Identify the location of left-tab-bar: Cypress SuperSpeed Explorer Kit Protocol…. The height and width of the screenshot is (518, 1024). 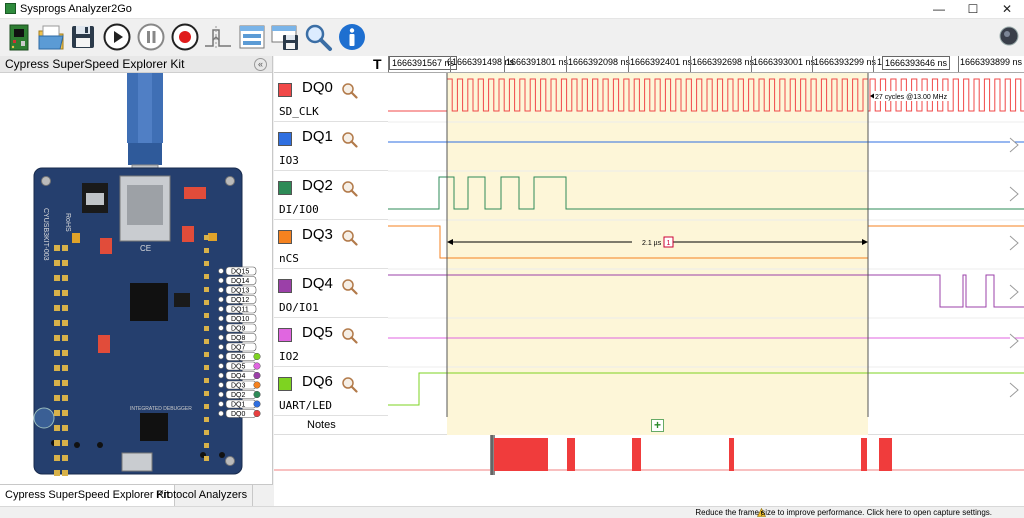
(136, 495).